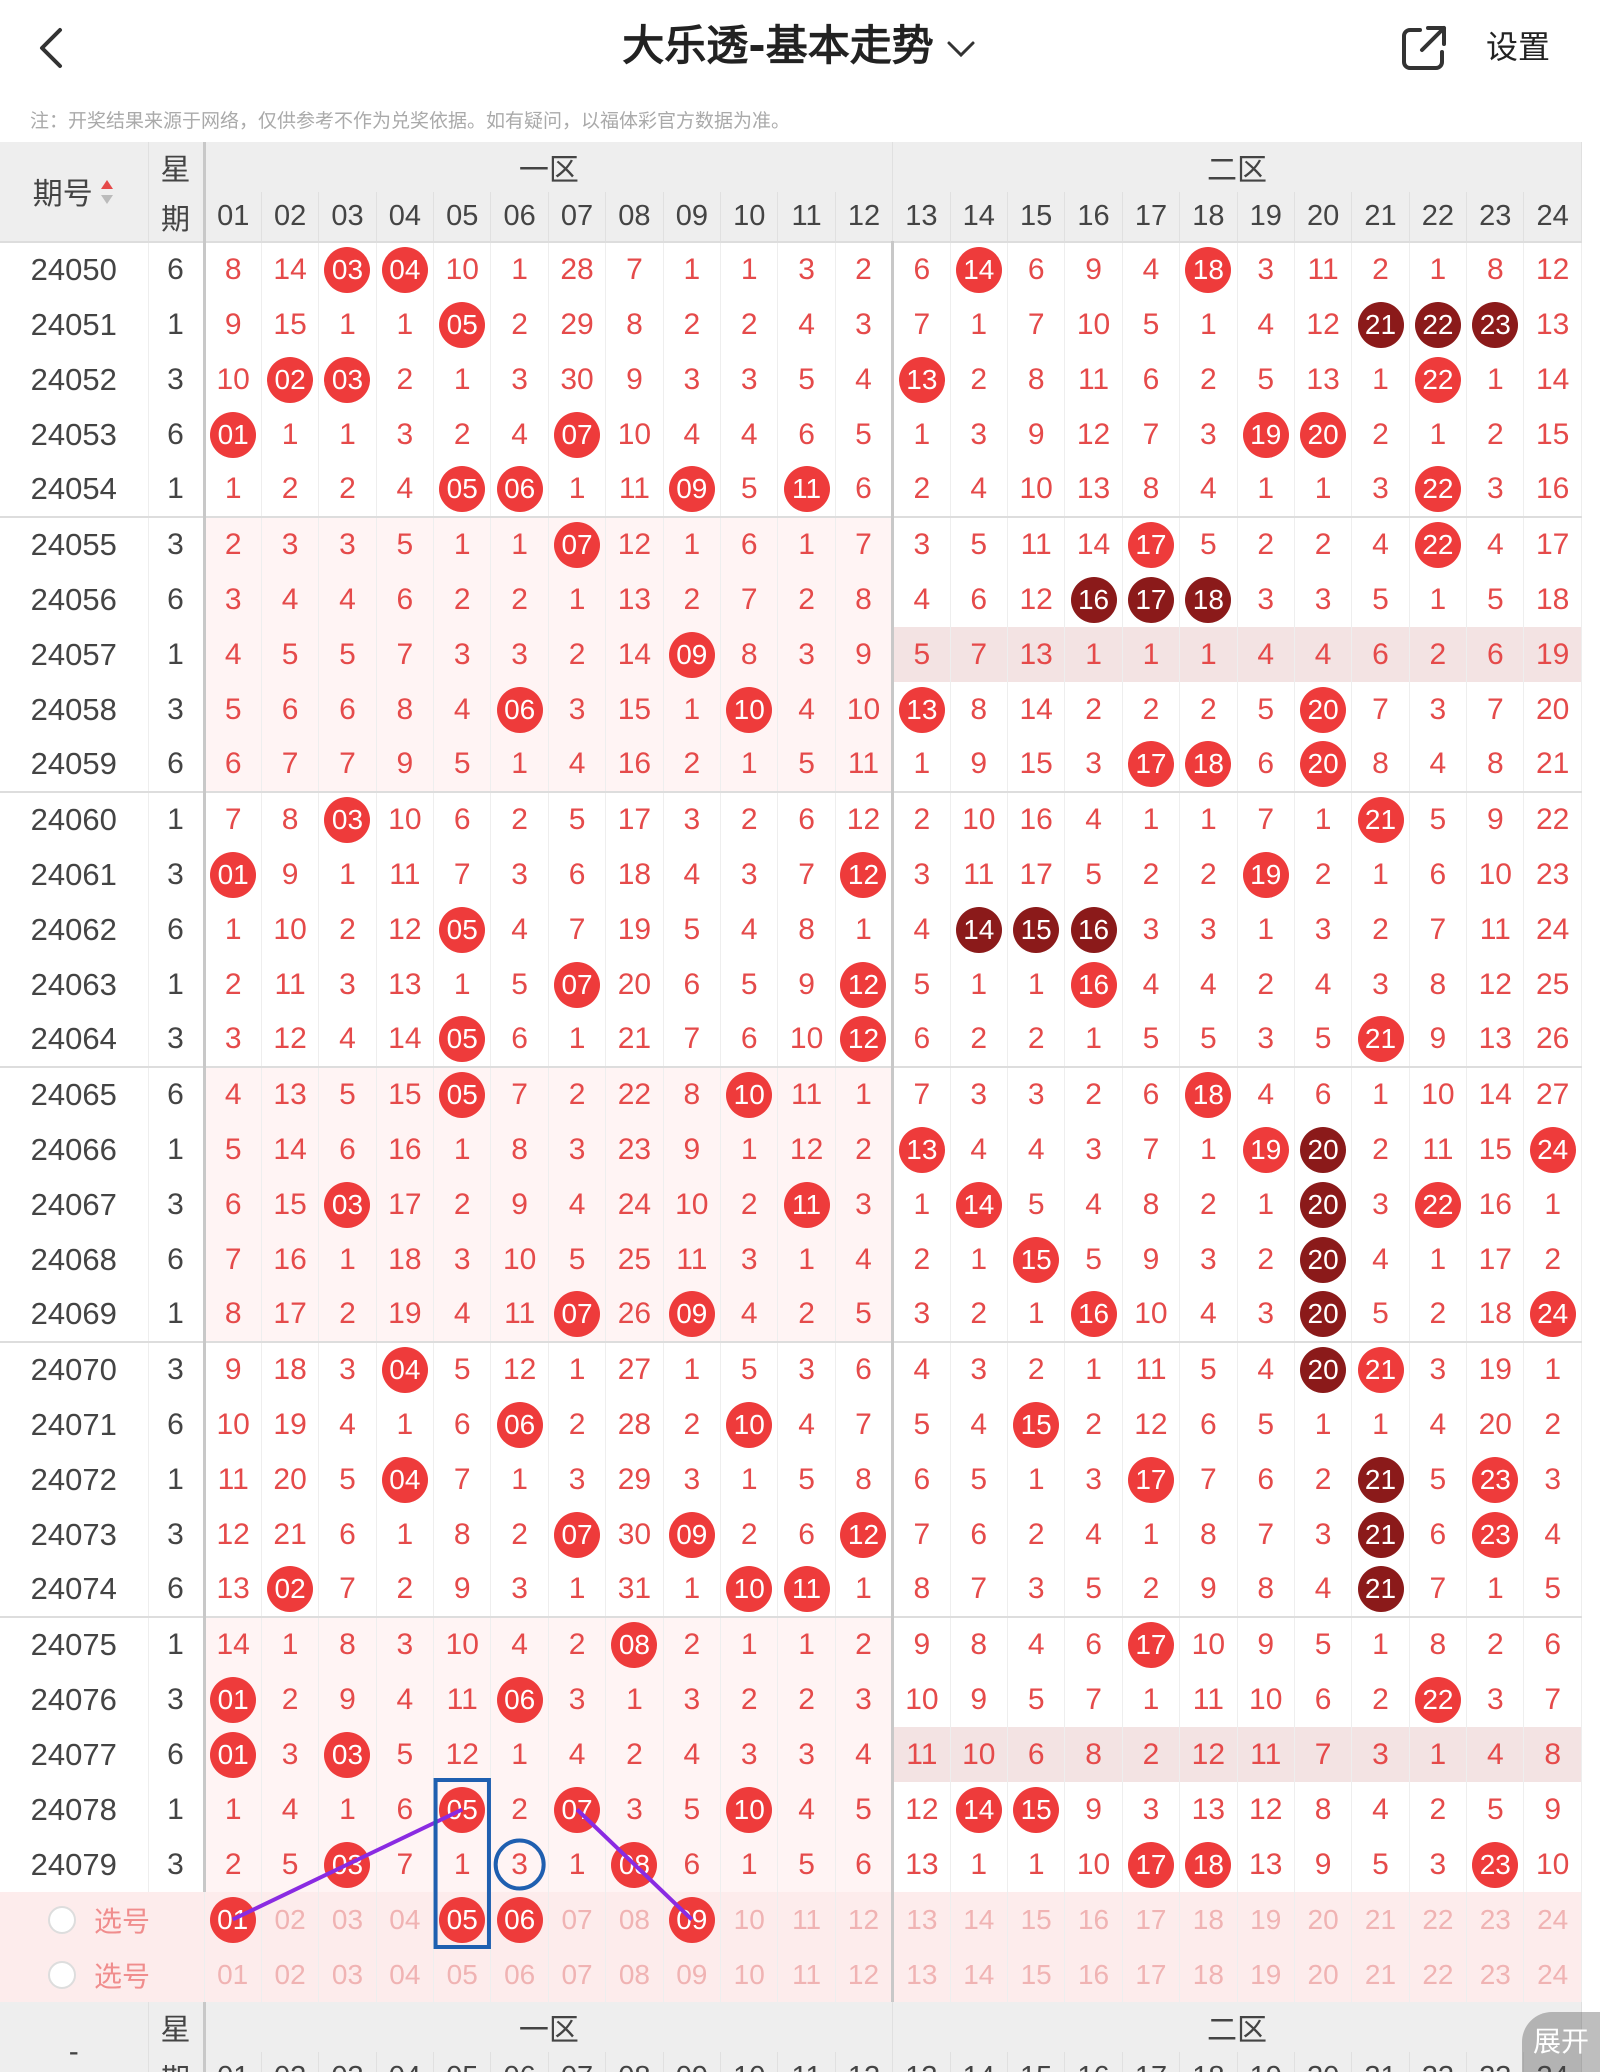 The width and height of the screenshot is (1600, 2072). What do you see at coordinates (1495, 1479) in the screenshot?
I see `ball-23: 23` at bounding box center [1495, 1479].